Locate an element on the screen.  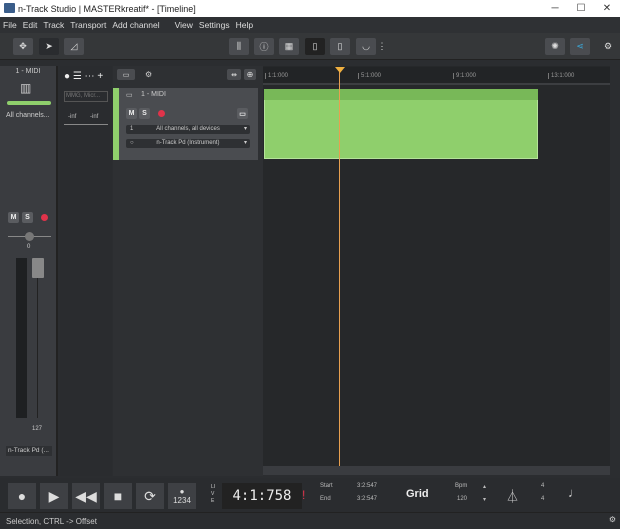
menu-edit: Edit is located at coordinates (30, 25).